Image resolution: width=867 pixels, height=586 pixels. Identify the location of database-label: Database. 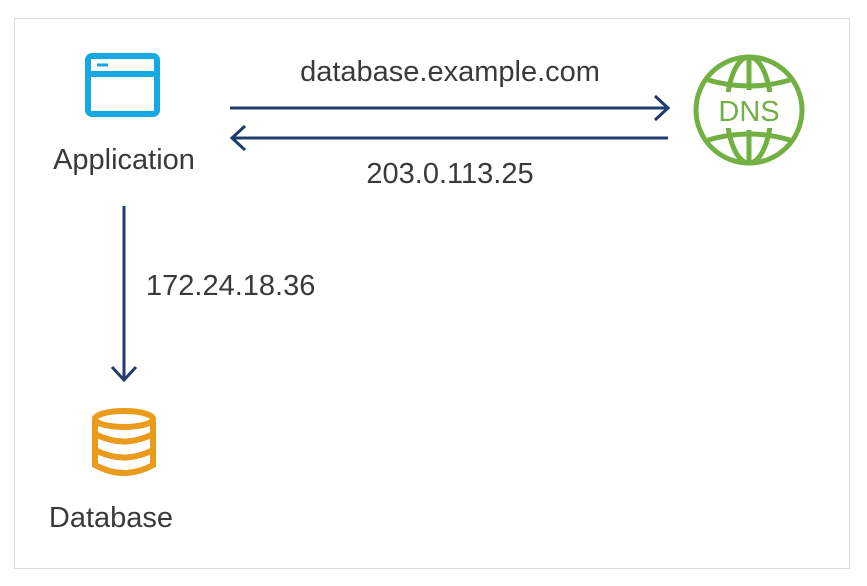
(111, 518).